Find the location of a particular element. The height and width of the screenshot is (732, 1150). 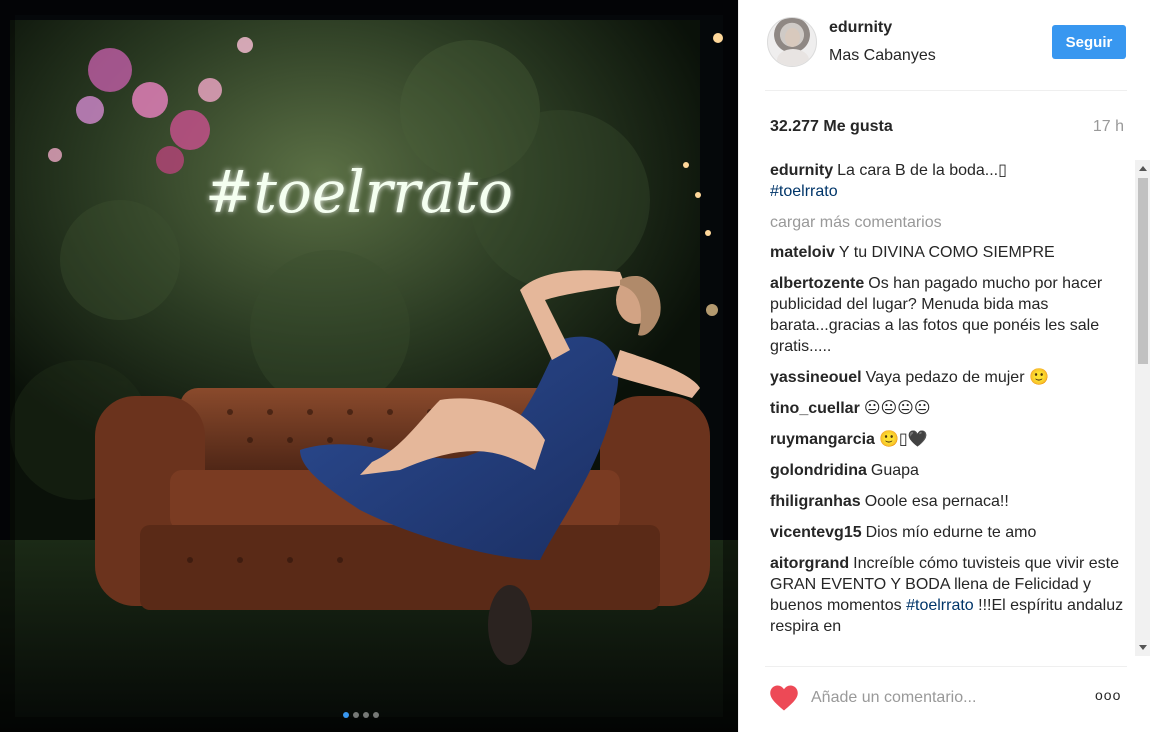

comment-item: ruymangarcia 🙂▯🖤 is located at coordinates (948, 439).